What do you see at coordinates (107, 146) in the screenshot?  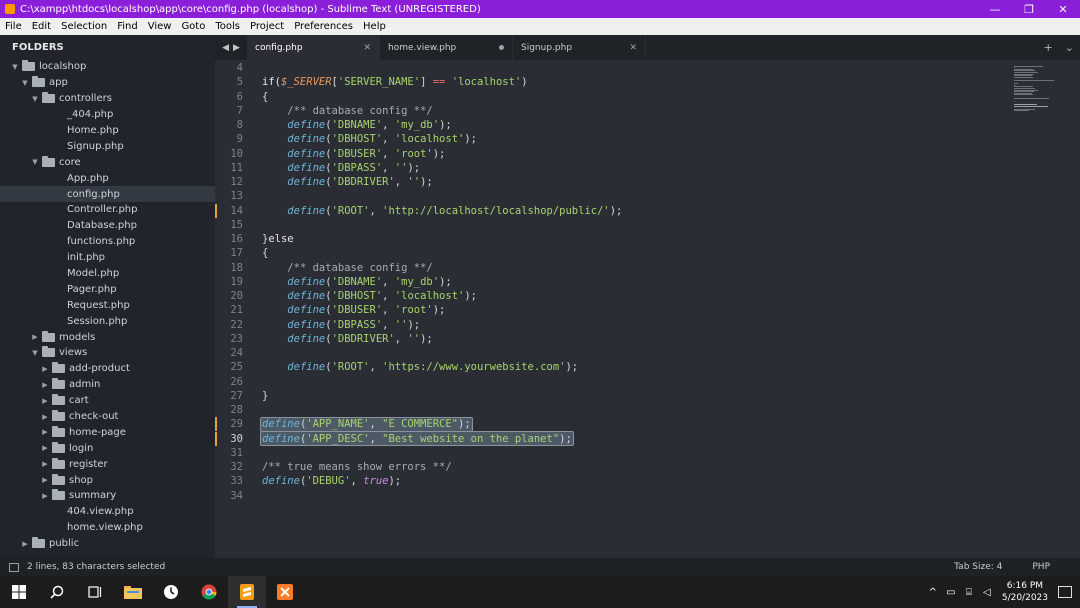 I see `tree-file: Signup.php` at bounding box center [107, 146].